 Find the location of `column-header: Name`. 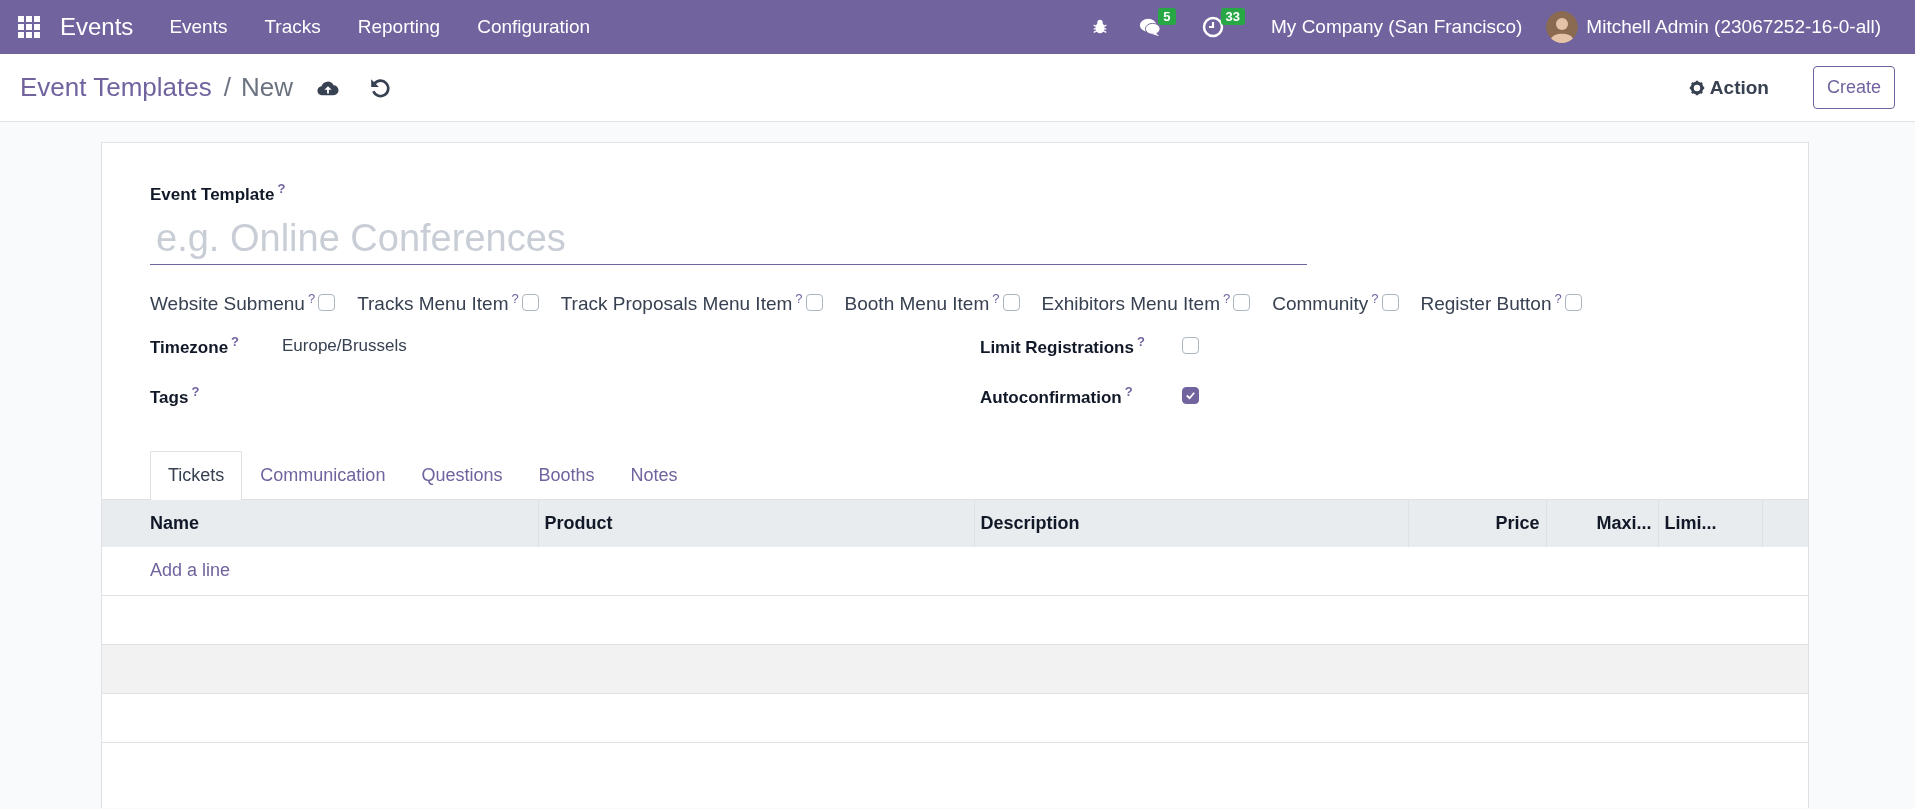

column-header: Name is located at coordinates (320, 523).